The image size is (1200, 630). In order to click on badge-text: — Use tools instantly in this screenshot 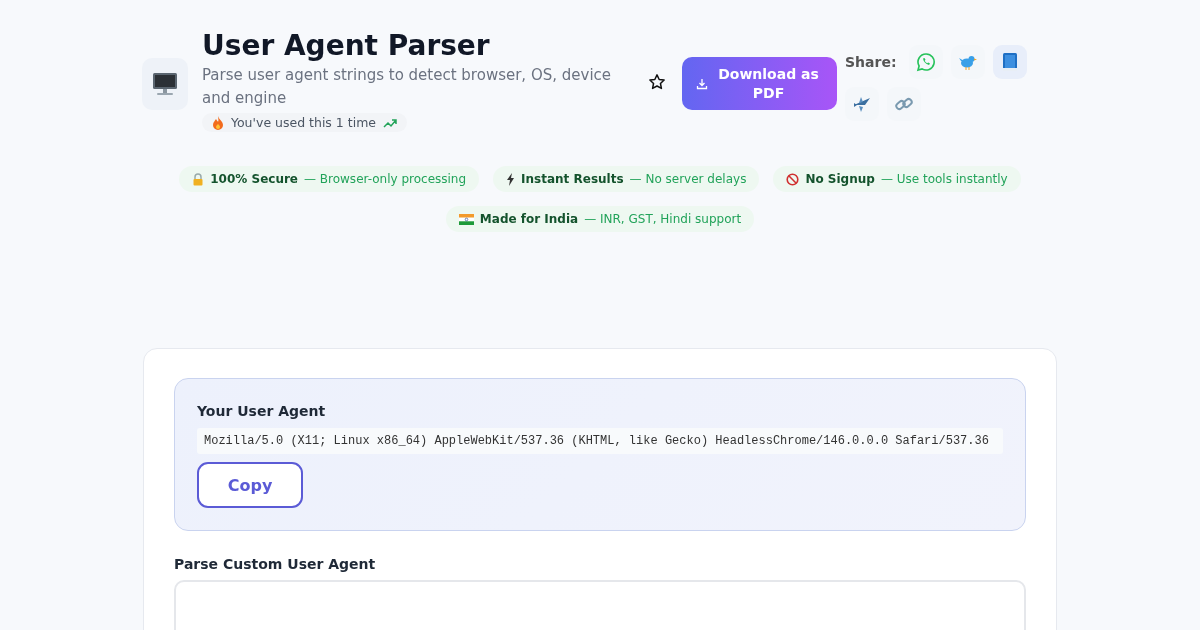, I will do `click(944, 179)`.